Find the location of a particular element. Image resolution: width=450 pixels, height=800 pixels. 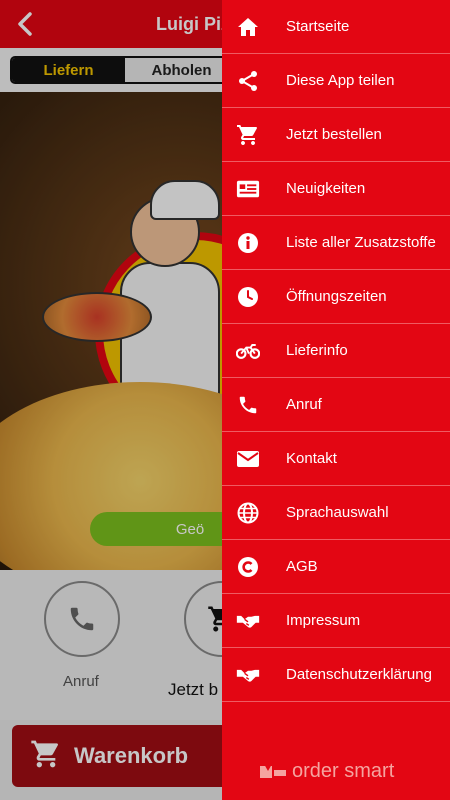

menu-item-imprint: Impressum is located at coordinates (336, 621).